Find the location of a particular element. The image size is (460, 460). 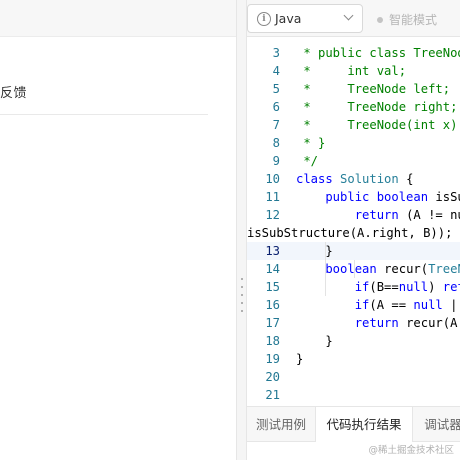

code-line: 8 * } is located at coordinates (353, 143).